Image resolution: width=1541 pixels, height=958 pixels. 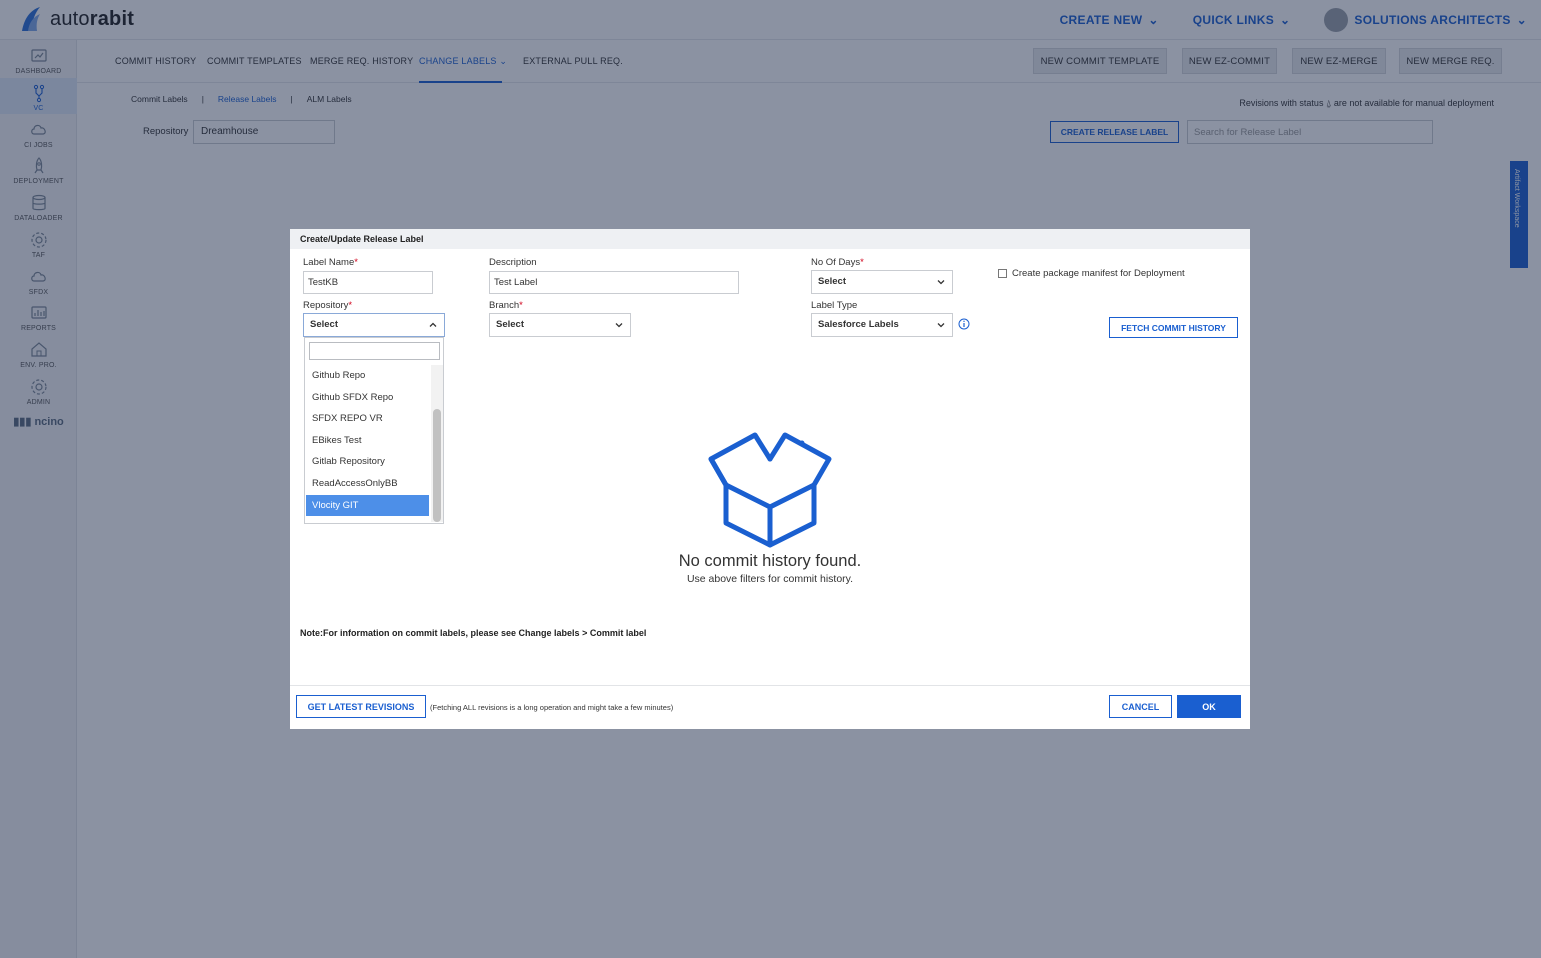 What do you see at coordinates (834, 305) in the screenshot?
I see `label-type-label: Label Type` at bounding box center [834, 305].